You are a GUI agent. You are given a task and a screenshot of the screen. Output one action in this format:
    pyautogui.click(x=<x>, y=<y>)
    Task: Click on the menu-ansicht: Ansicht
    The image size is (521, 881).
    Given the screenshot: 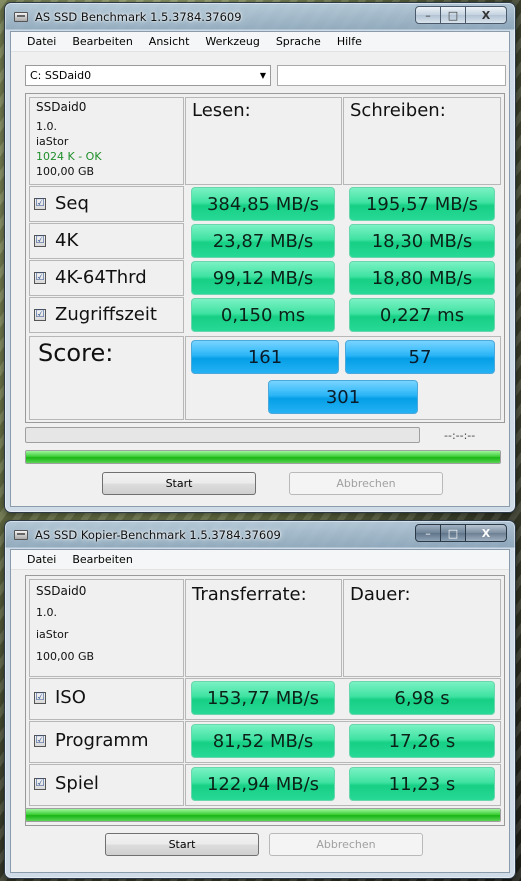 What is the action you would take?
    pyautogui.click(x=169, y=42)
    